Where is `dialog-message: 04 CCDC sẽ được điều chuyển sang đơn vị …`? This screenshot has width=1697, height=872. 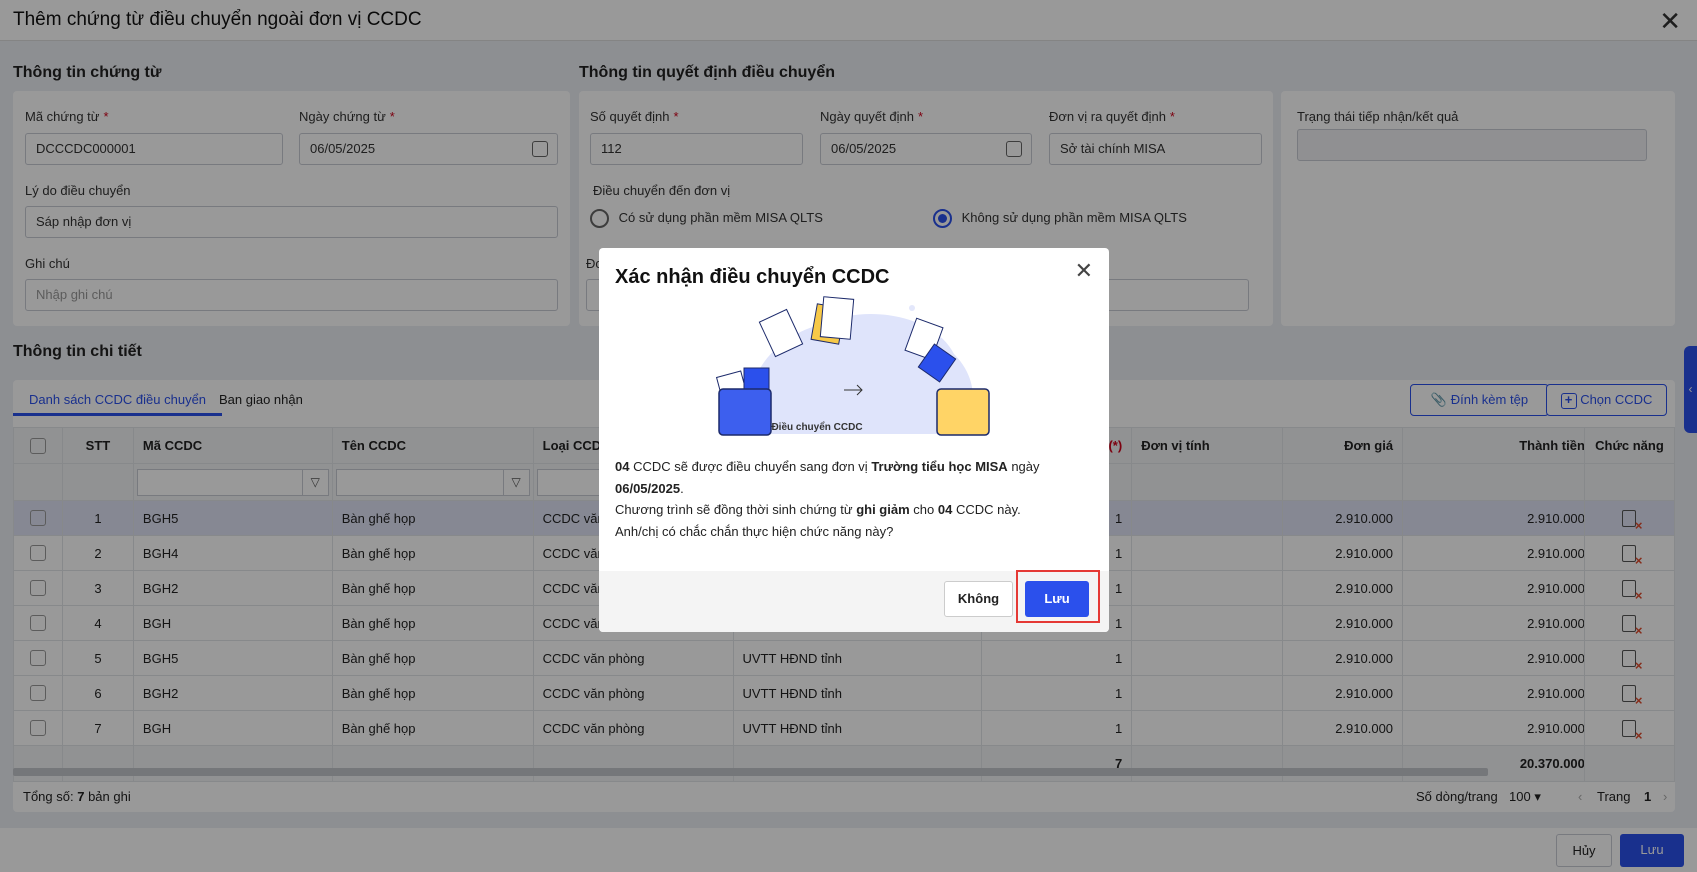 dialog-message: 04 CCDC sẽ được điều chuyển sang đơn vị … is located at coordinates (827, 499).